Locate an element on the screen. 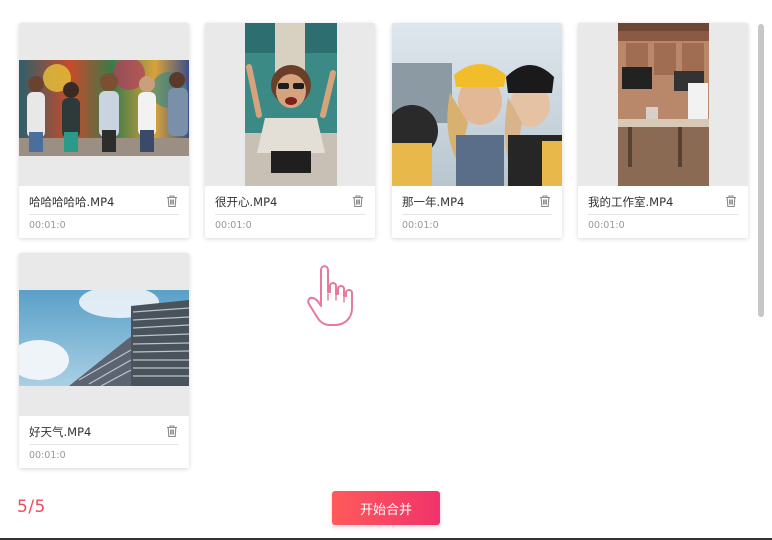 Image resolution: width=772 pixels, height=540 pixels. office-studio-icon is located at coordinates (663, 104).